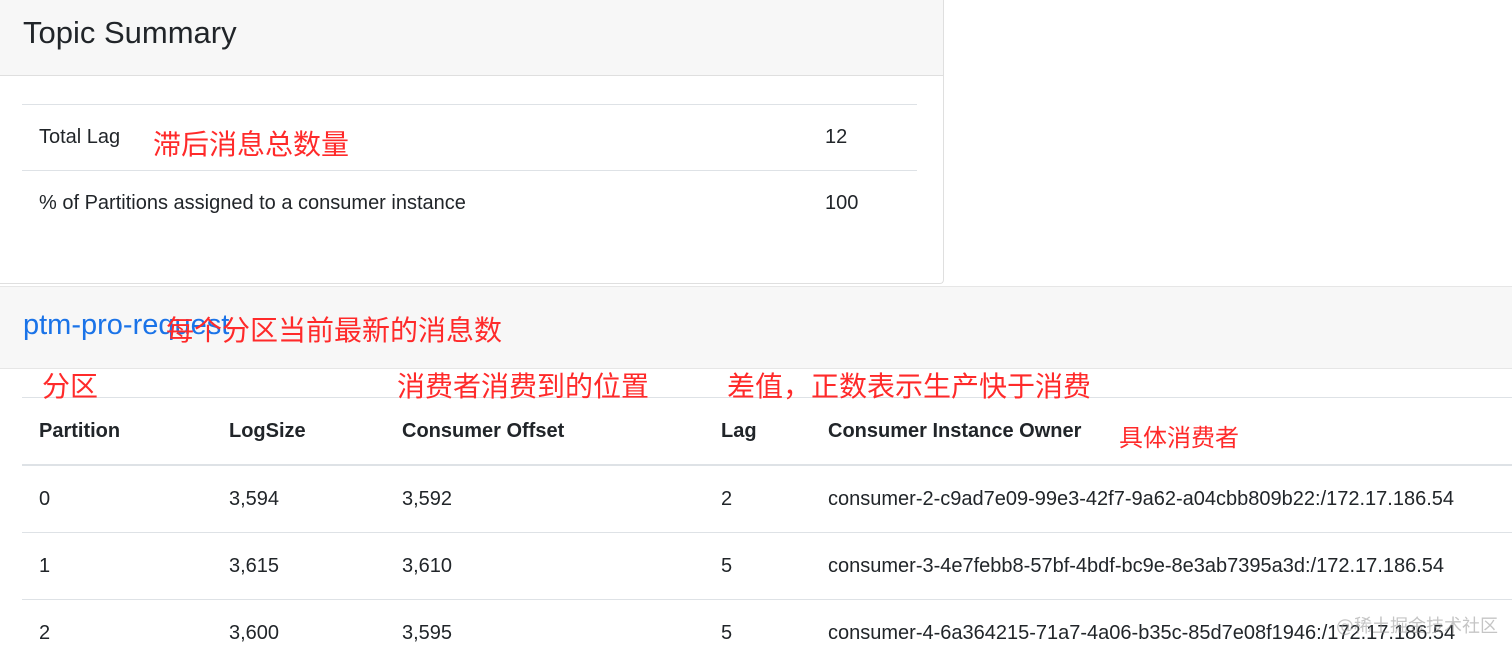  Describe the element at coordinates (774, 431) in the screenshot. I see `column-header-lag: Lag` at that location.